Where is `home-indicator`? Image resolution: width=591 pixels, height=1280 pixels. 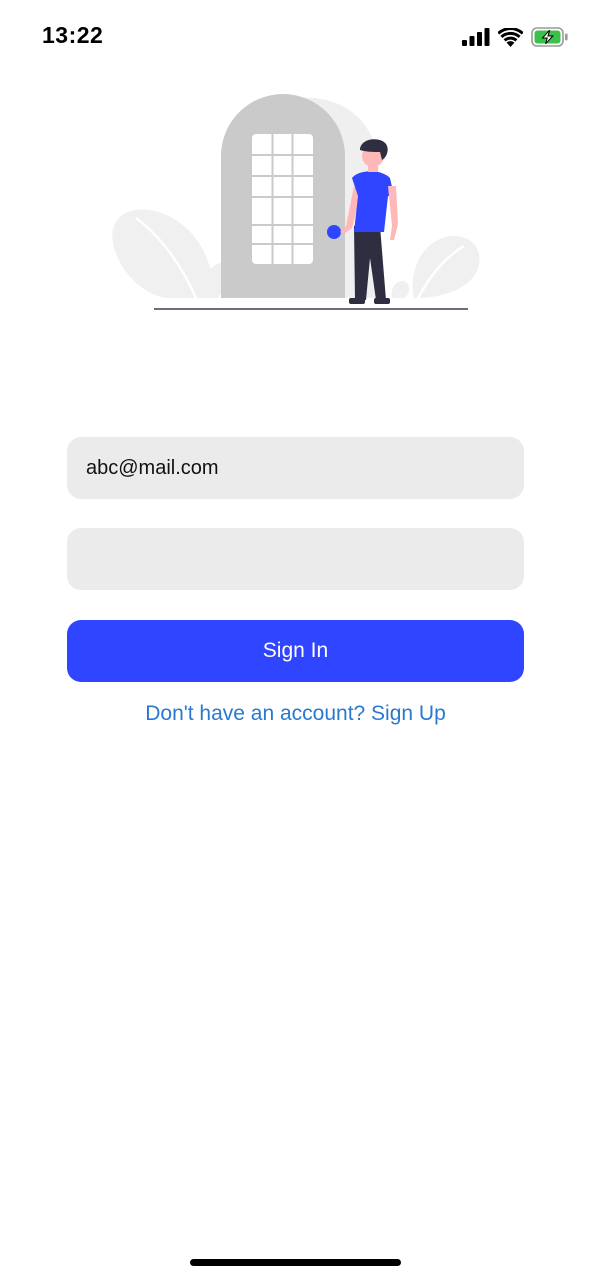
home-indicator is located at coordinates (295, 1262).